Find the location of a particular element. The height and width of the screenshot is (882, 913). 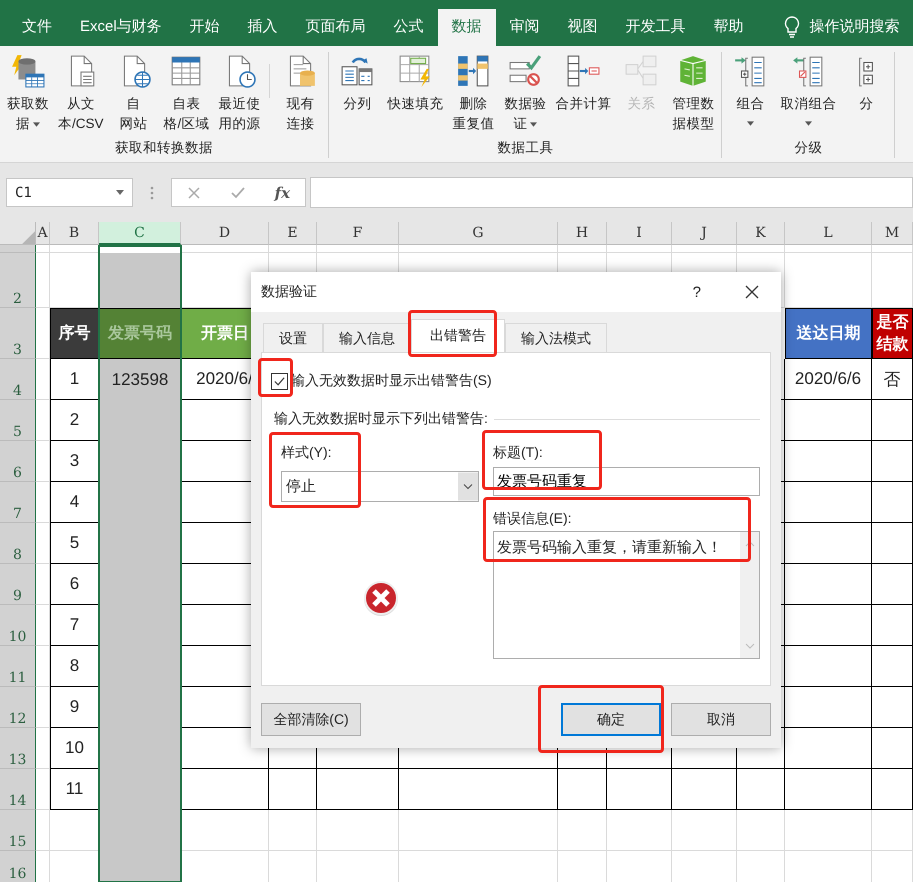

style-dropdown: 停止 is located at coordinates (380, 486).